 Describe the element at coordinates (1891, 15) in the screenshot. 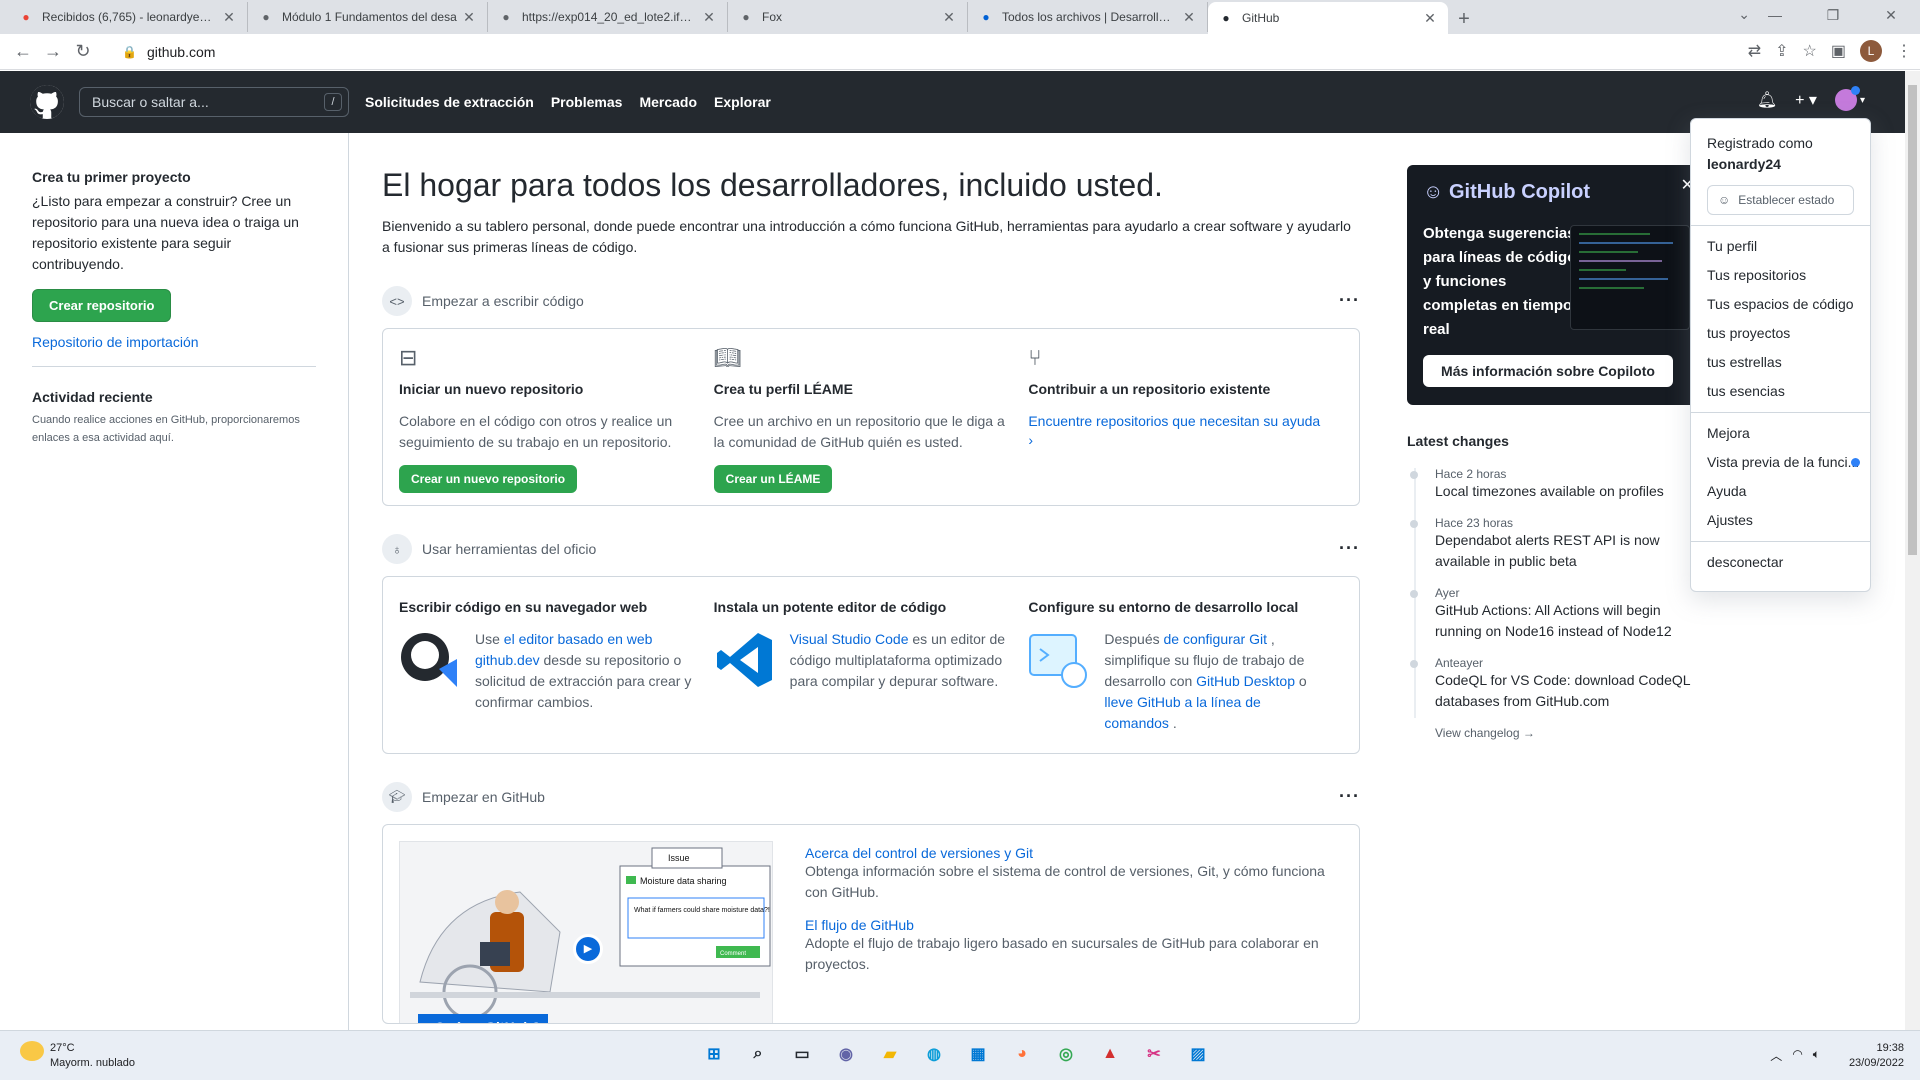

I see `close-window-icon: ✕` at that location.